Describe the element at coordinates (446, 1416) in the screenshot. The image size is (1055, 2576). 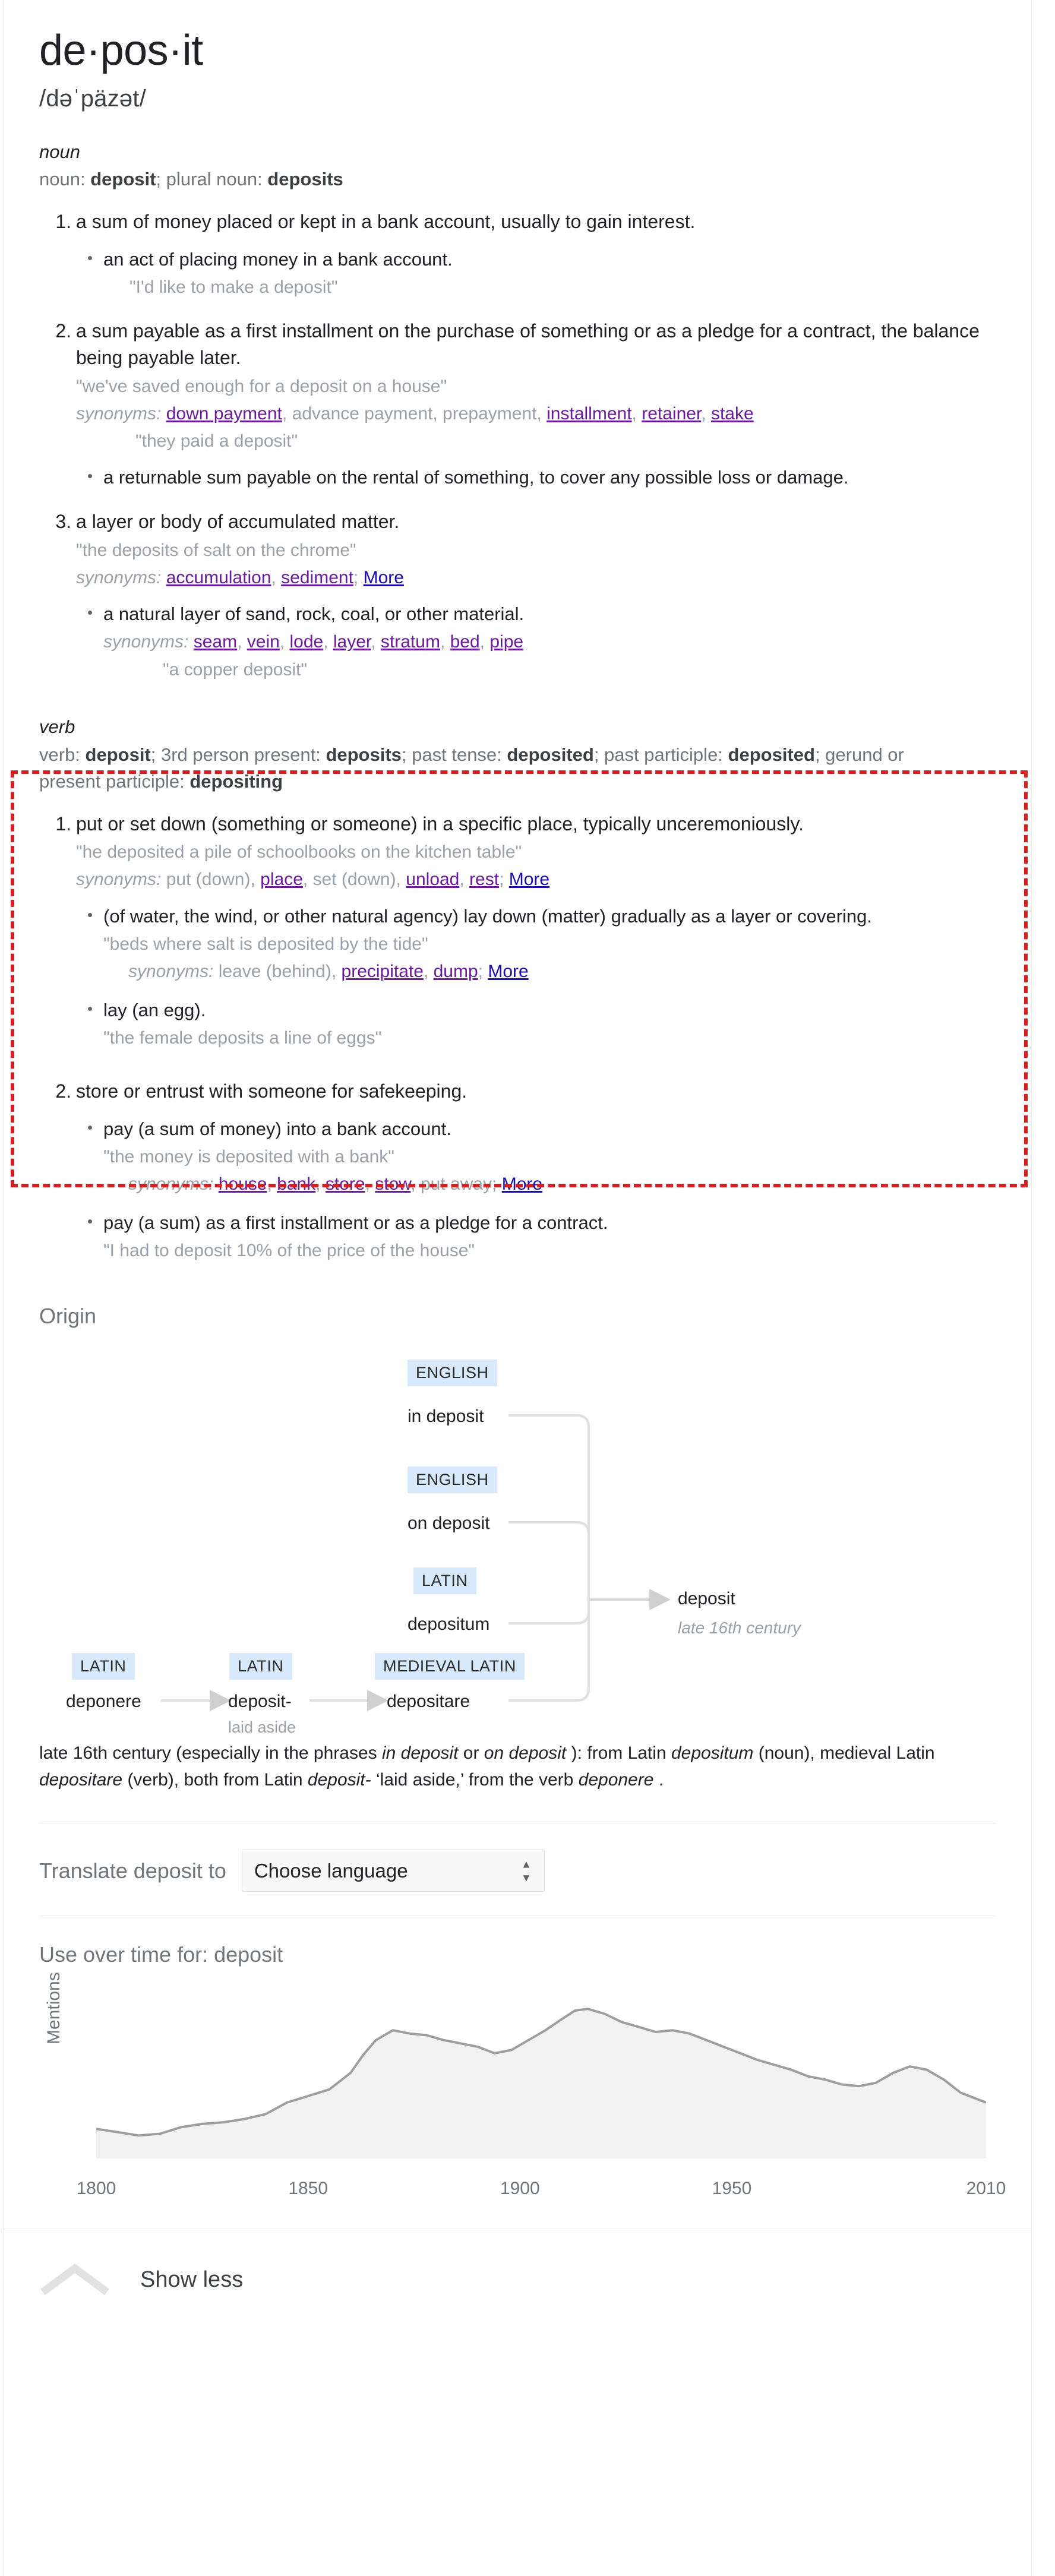
I see `etymology-term: in deposit` at that location.